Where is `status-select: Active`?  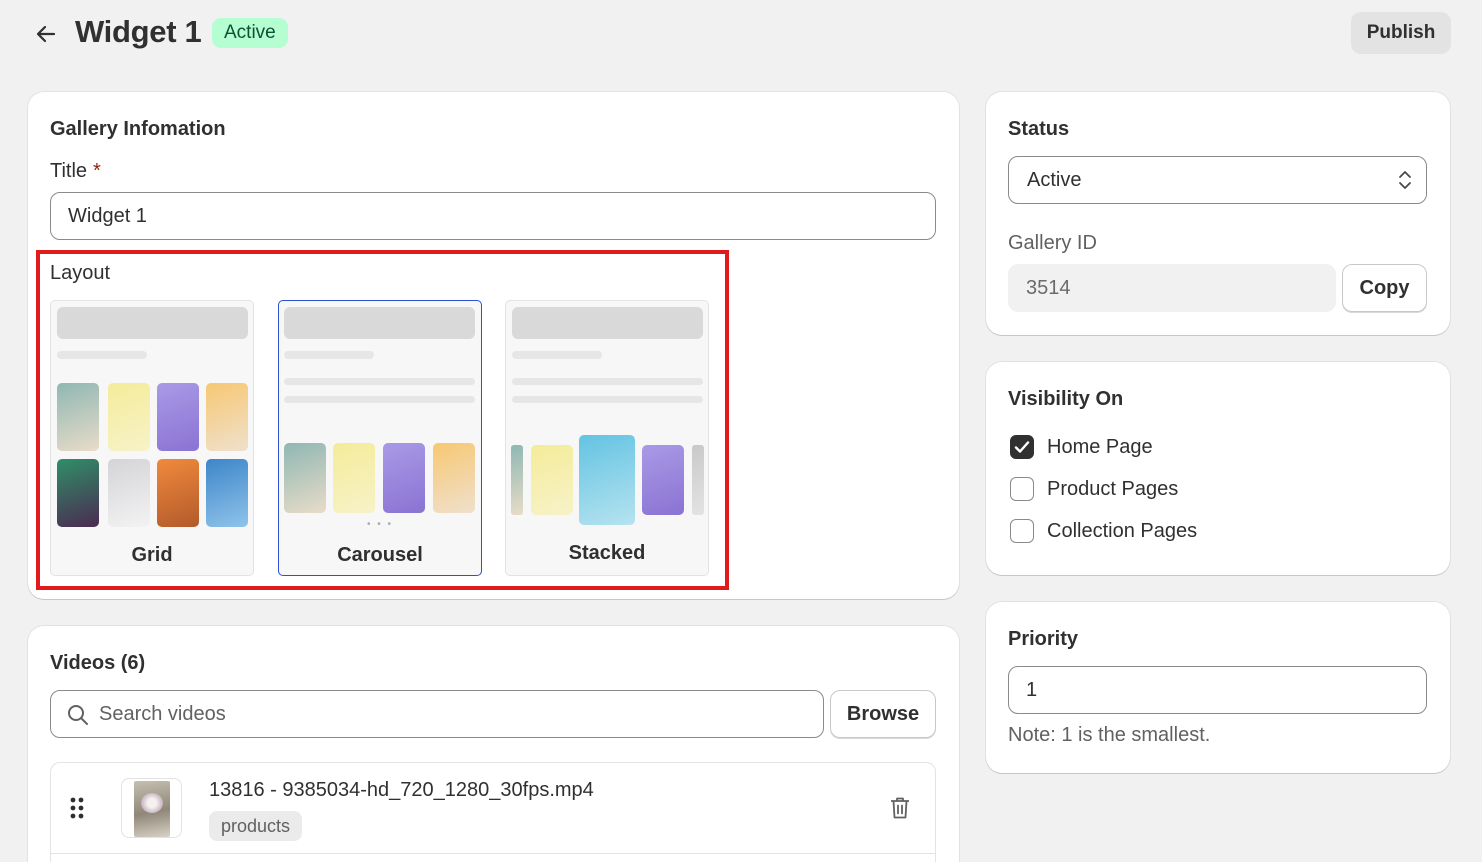 status-select: Active is located at coordinates (1217, 180).